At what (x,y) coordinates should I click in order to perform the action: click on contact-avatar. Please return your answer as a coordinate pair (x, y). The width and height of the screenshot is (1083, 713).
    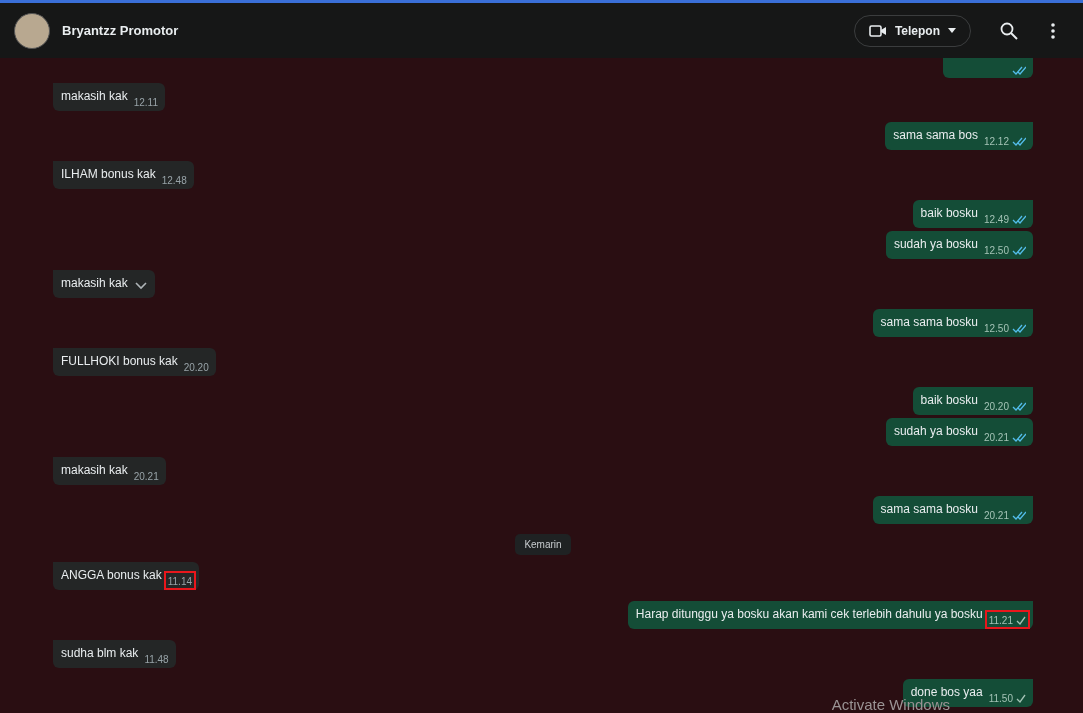
    Looking at the image, I should click on (32, 30).